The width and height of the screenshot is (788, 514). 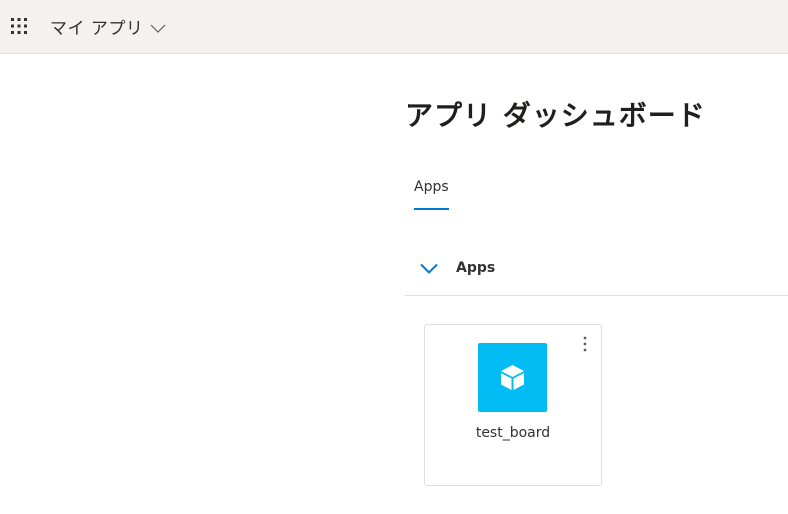 I want to click on waffle-grid-icon, so click(x=19, y=26).